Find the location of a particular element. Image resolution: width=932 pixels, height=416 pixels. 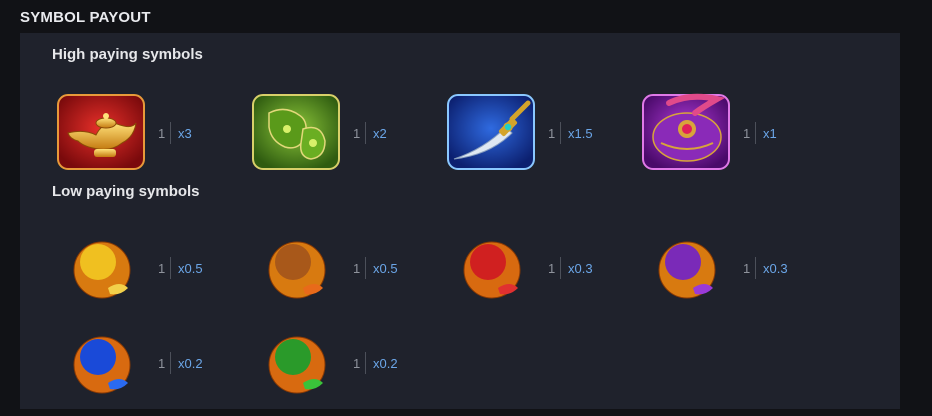

symbol-turban: 1 x1 is located at coordinates (739, 134).